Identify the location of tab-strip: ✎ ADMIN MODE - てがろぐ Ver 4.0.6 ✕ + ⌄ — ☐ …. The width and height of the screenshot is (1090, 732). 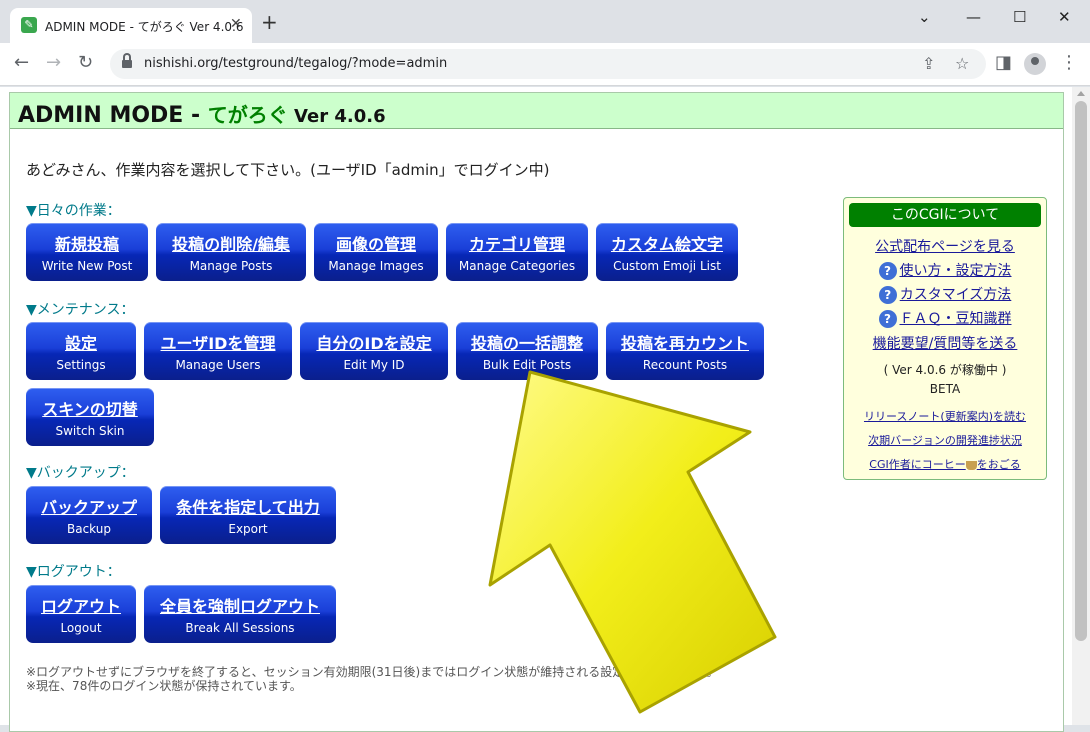
(545, 21).